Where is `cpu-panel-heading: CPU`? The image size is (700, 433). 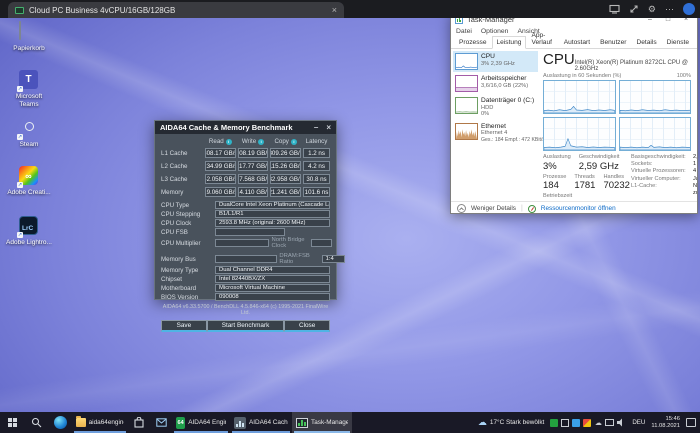 cpu-panel-heading: CPU is located at coordinates (559, 59).